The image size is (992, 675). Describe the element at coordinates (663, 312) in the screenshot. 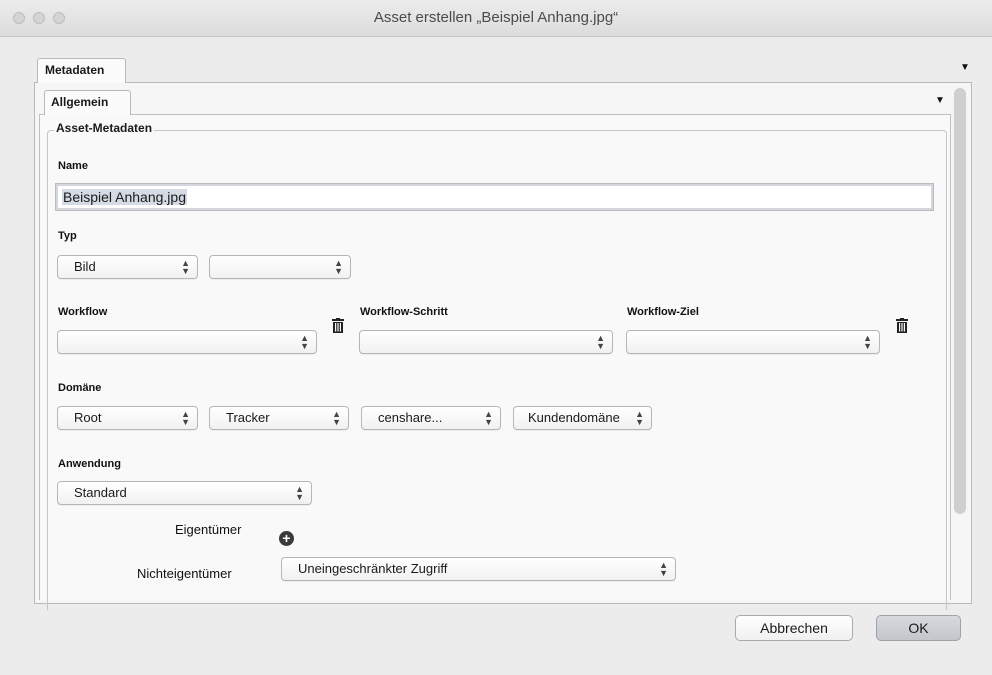

I see `workflow-target-label: Workflow-Ziel` at that location.